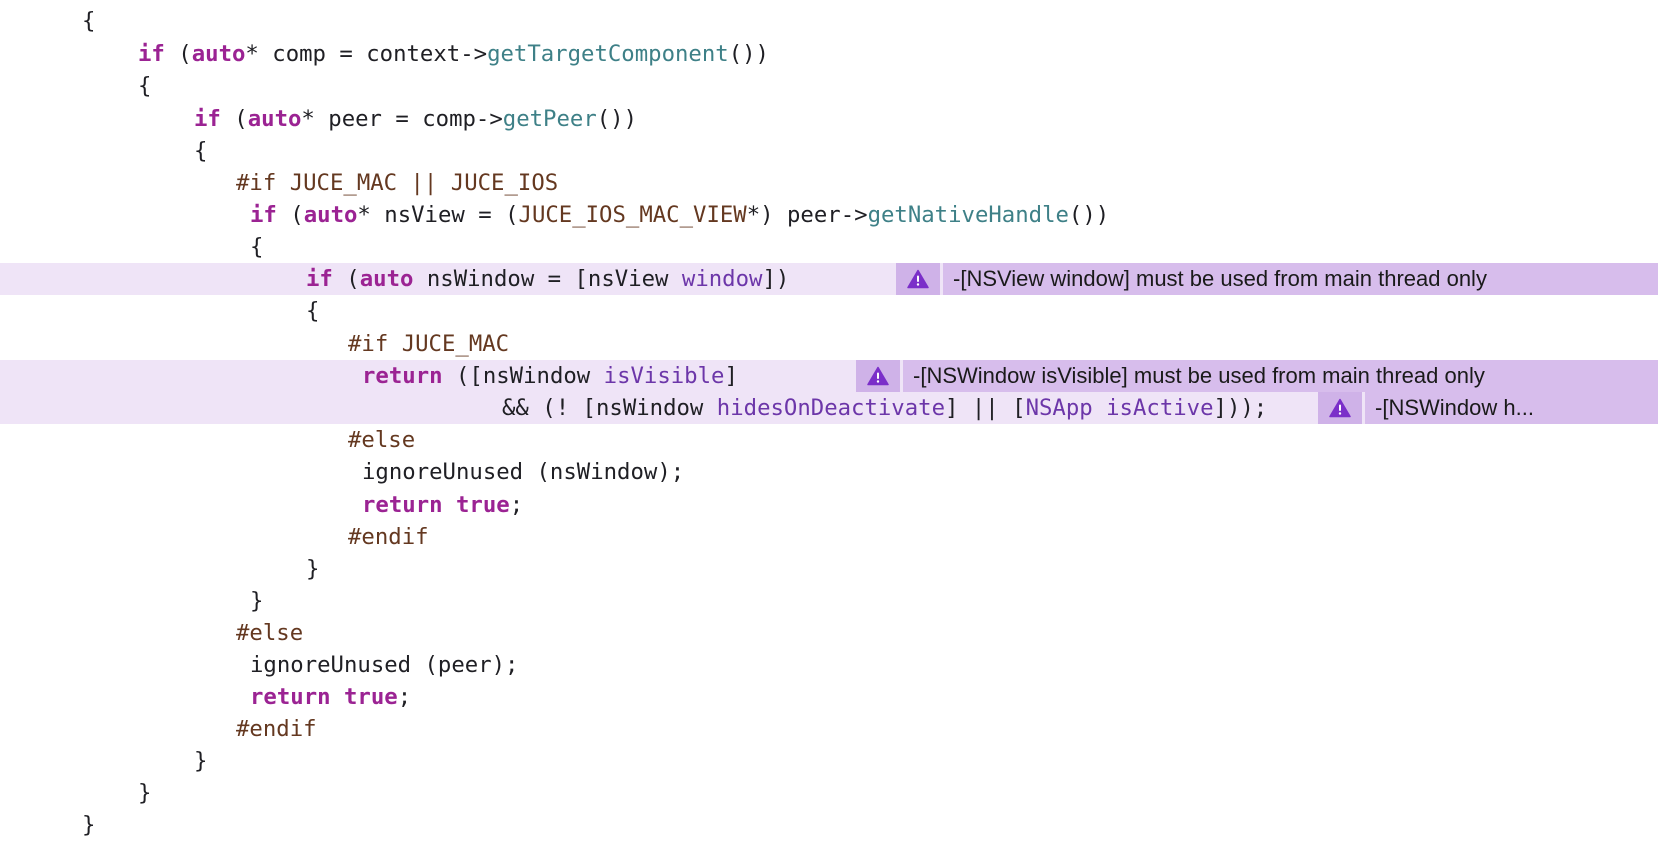  Describe the element at coordinates (608, 54) in the screenshot. I see `code-token: getTargetComponent` at that location.